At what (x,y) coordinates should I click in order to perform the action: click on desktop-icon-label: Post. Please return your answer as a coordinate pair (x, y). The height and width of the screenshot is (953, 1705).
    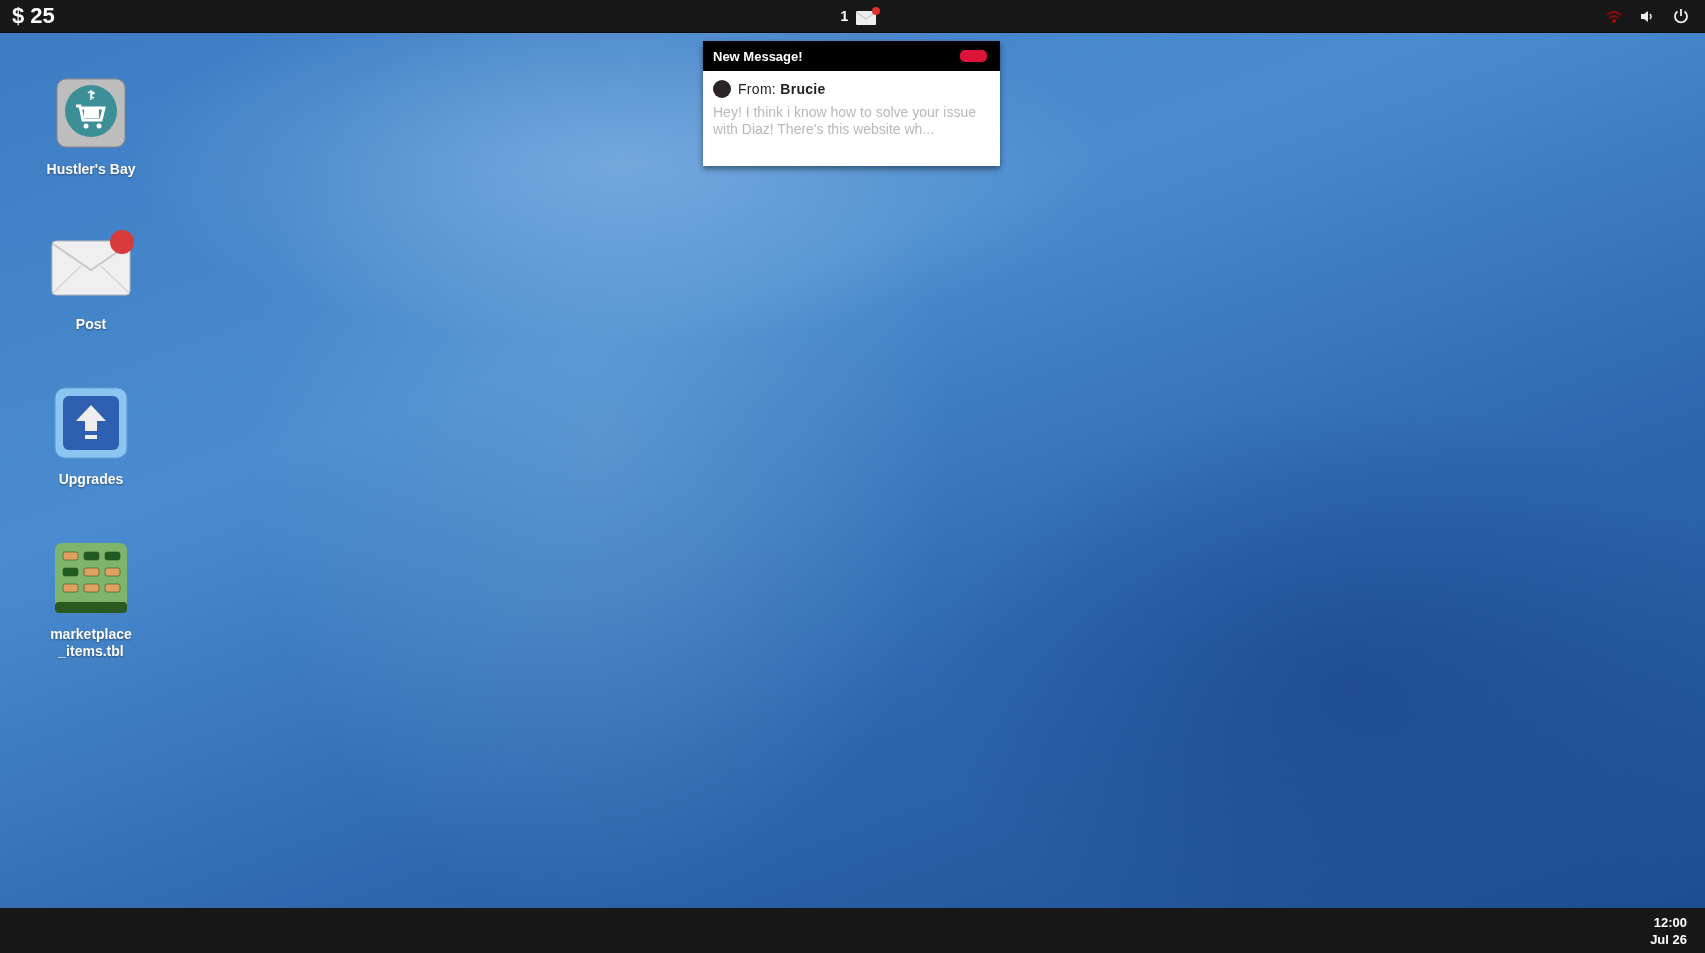
    Looking at the image, I should click on (91, 324).